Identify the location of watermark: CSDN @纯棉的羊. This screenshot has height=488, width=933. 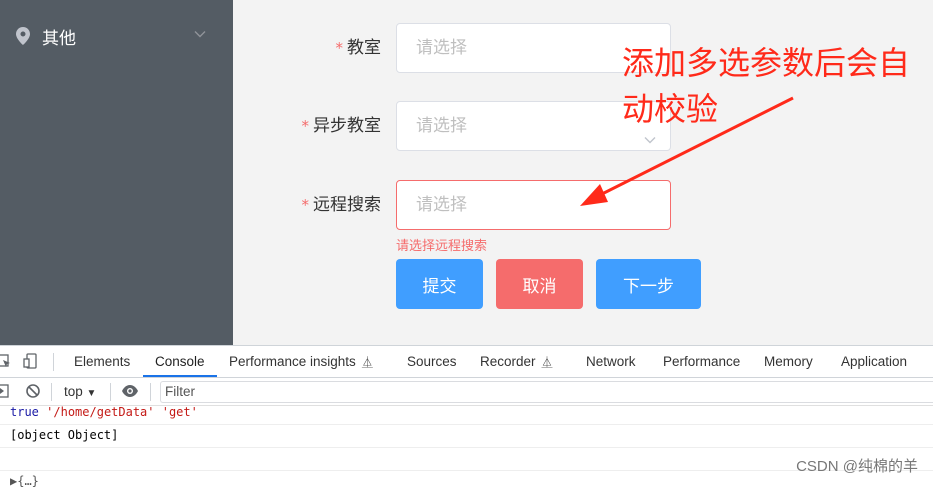
(857, 466).